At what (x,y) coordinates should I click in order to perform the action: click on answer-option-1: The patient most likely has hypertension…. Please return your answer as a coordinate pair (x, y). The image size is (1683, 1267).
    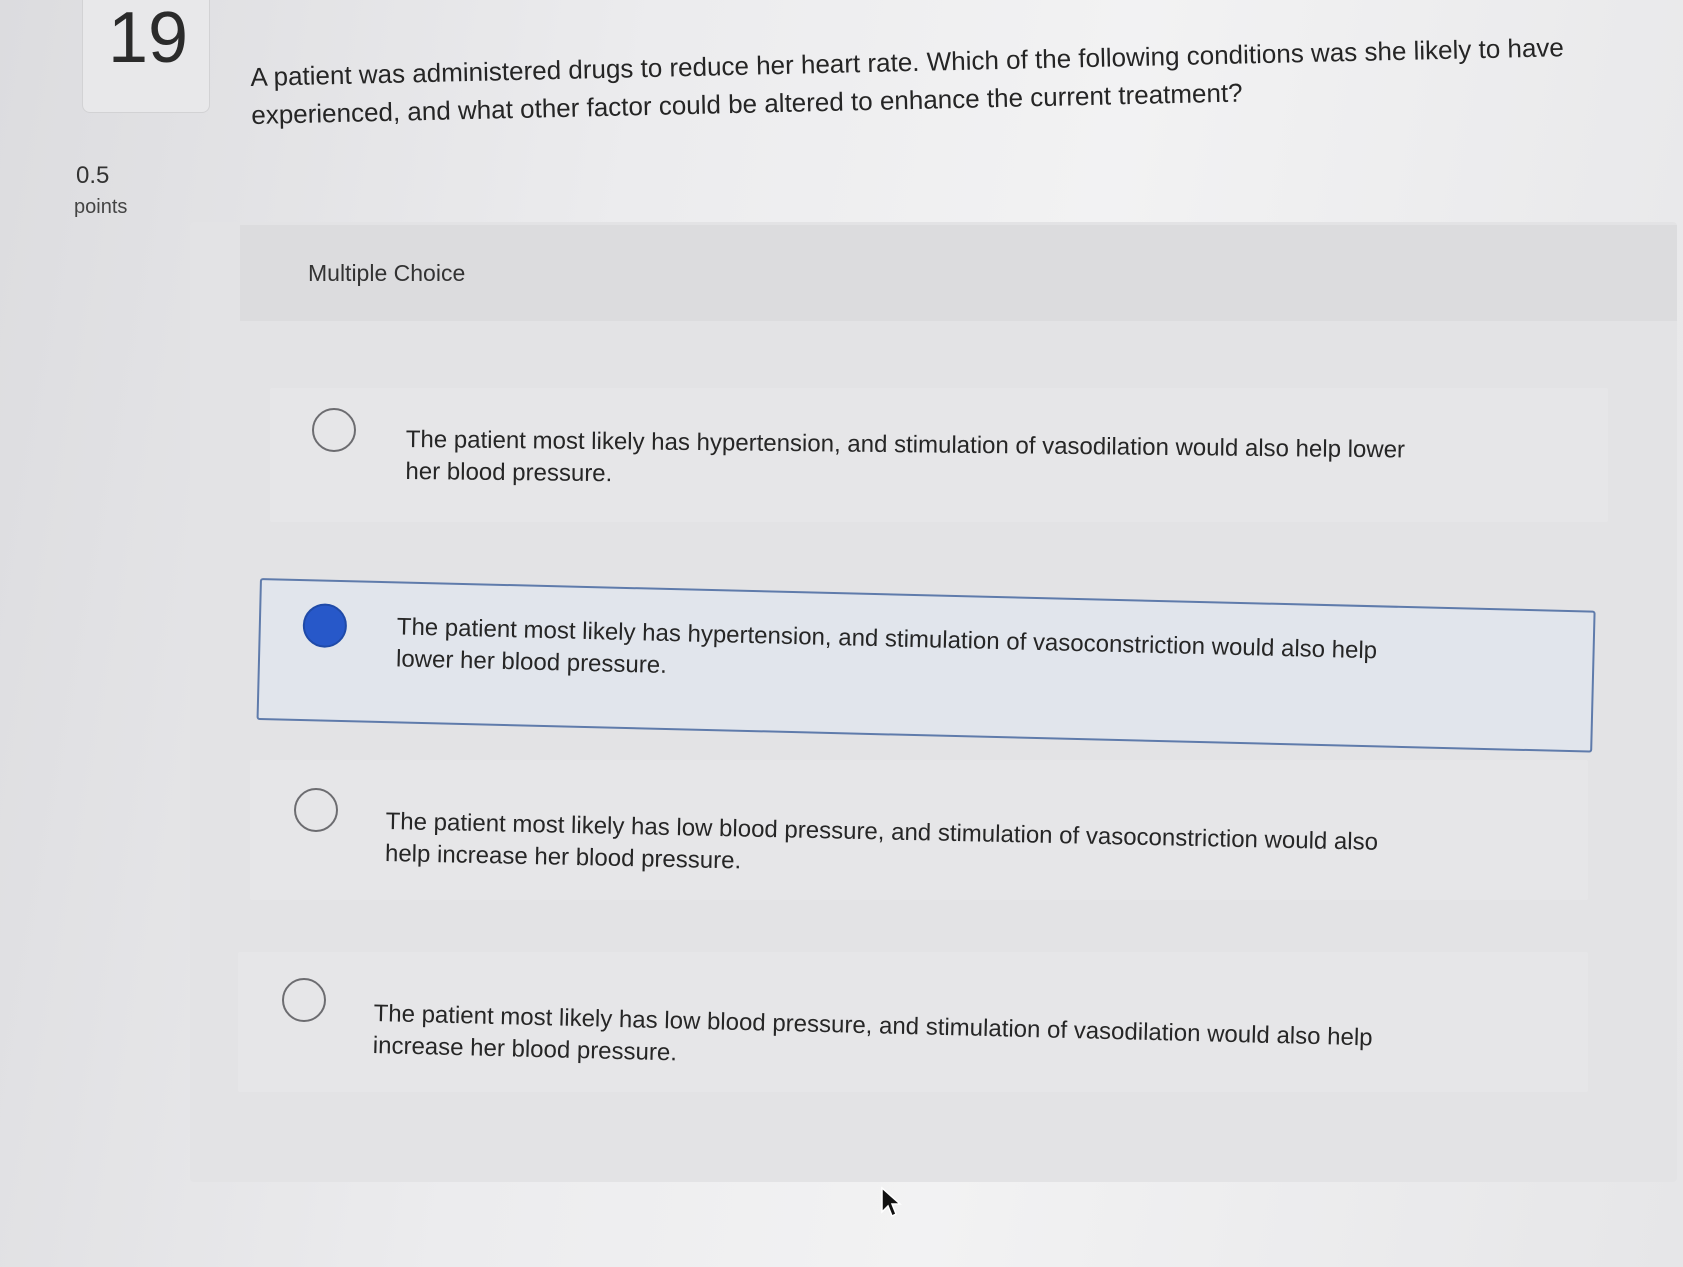
    Looking at the image, I should click on (939, 455).